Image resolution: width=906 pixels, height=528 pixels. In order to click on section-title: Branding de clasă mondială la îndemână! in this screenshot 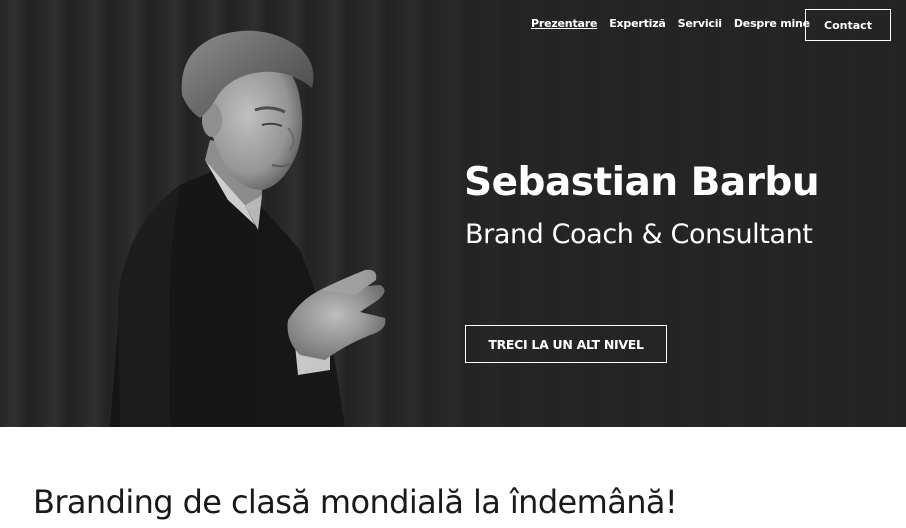, I will do `click(355, 502)`.